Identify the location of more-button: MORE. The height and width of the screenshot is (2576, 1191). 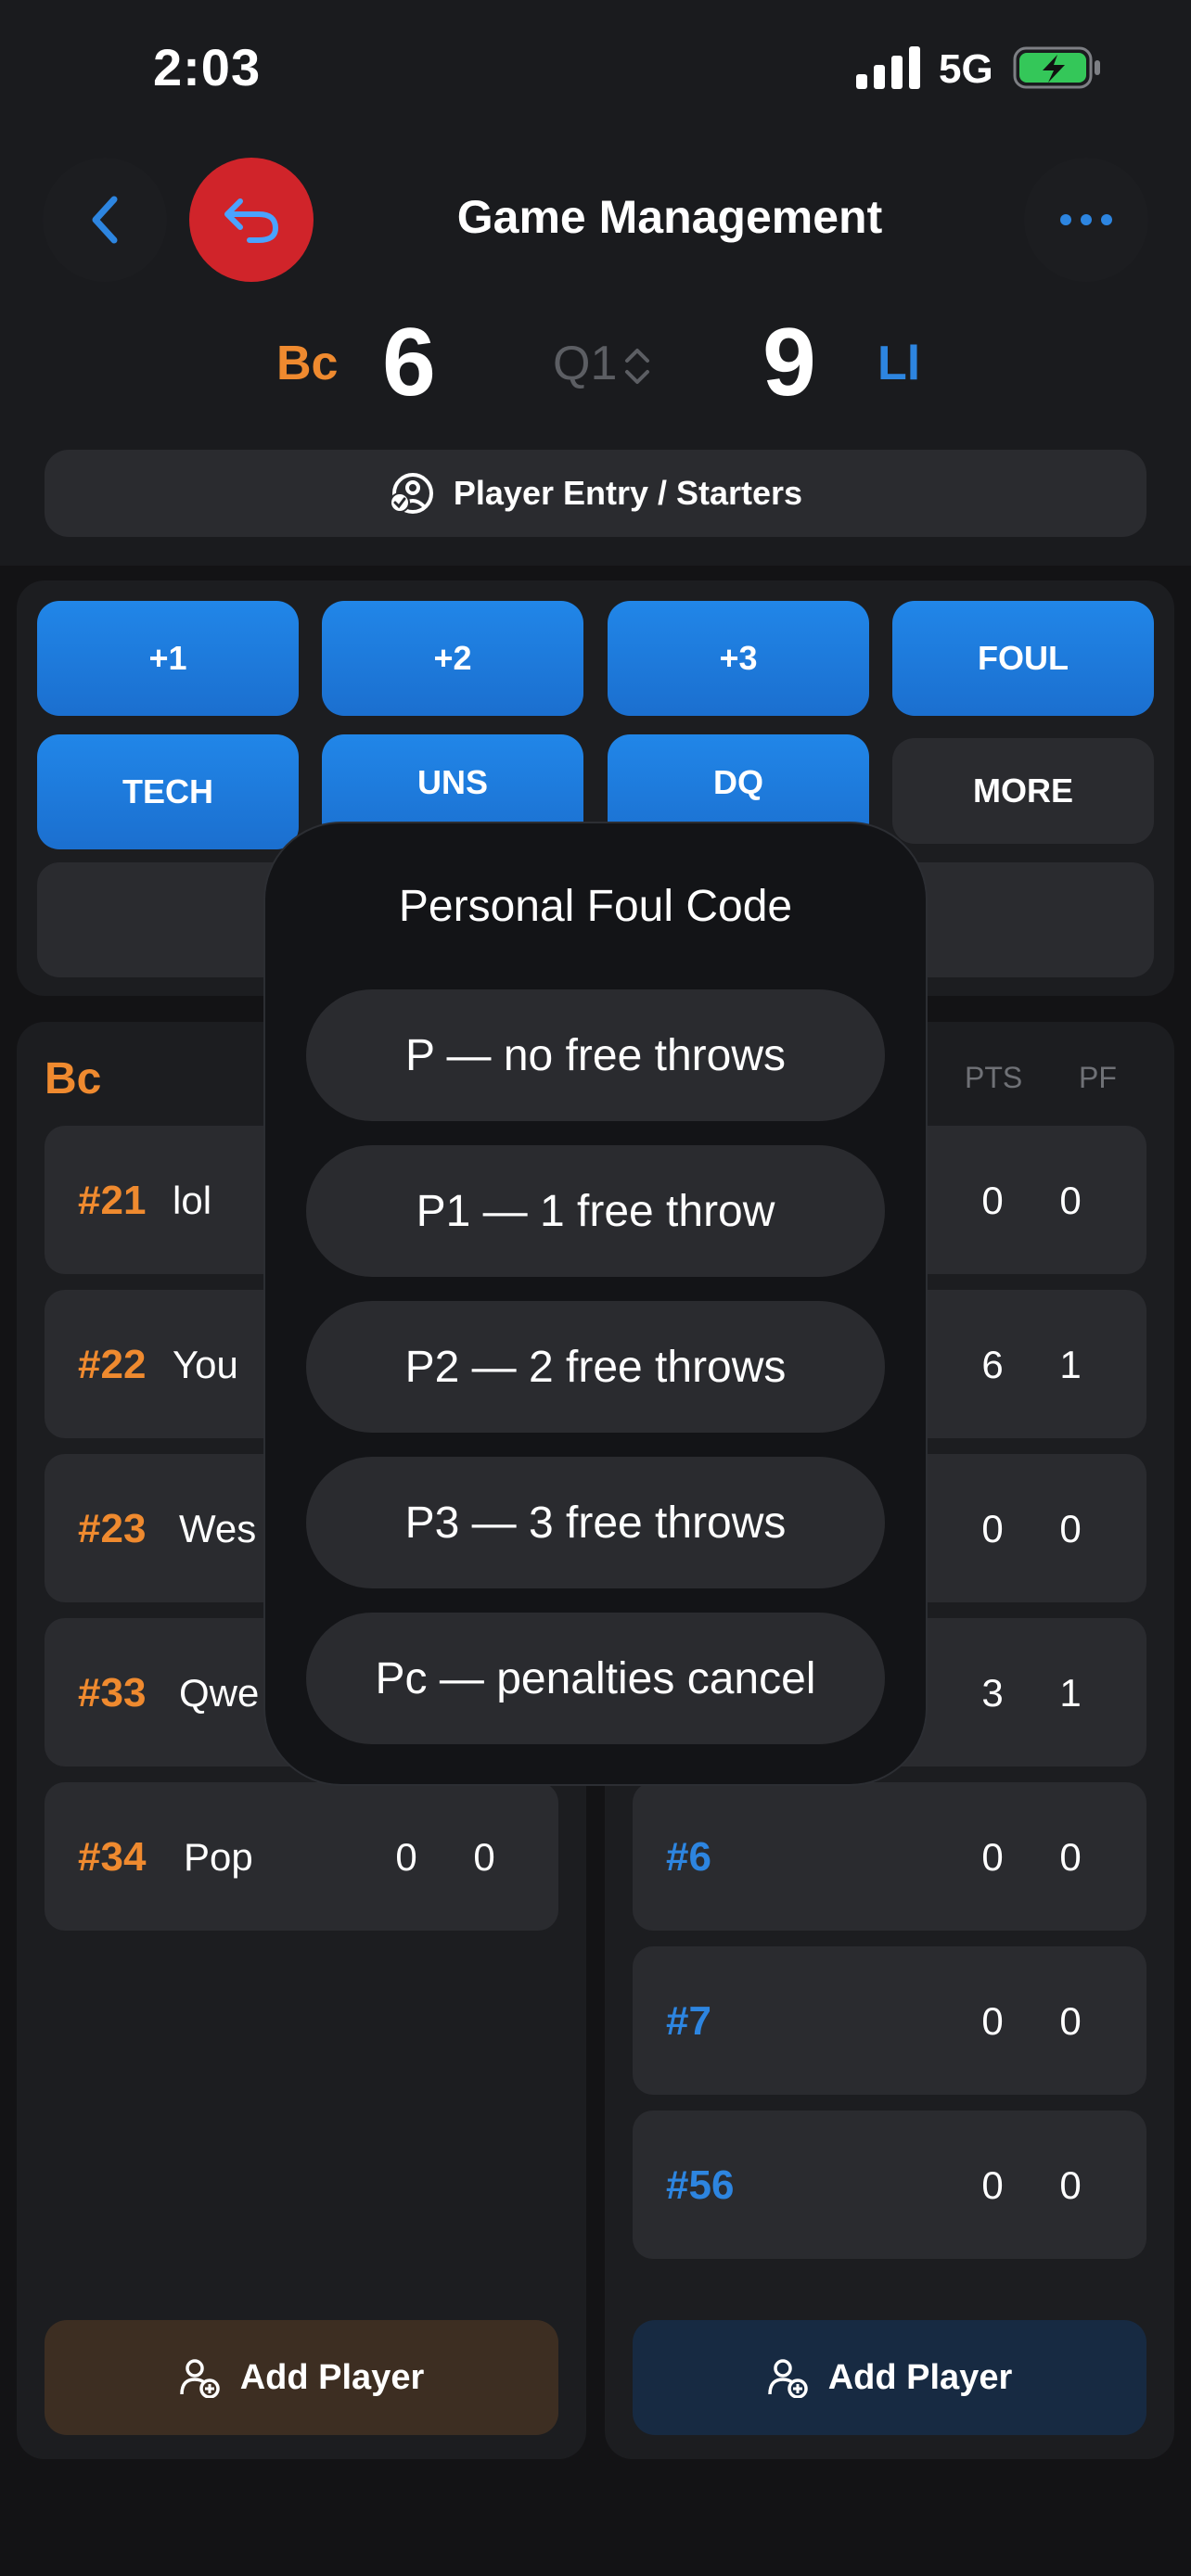
(1023, 791).